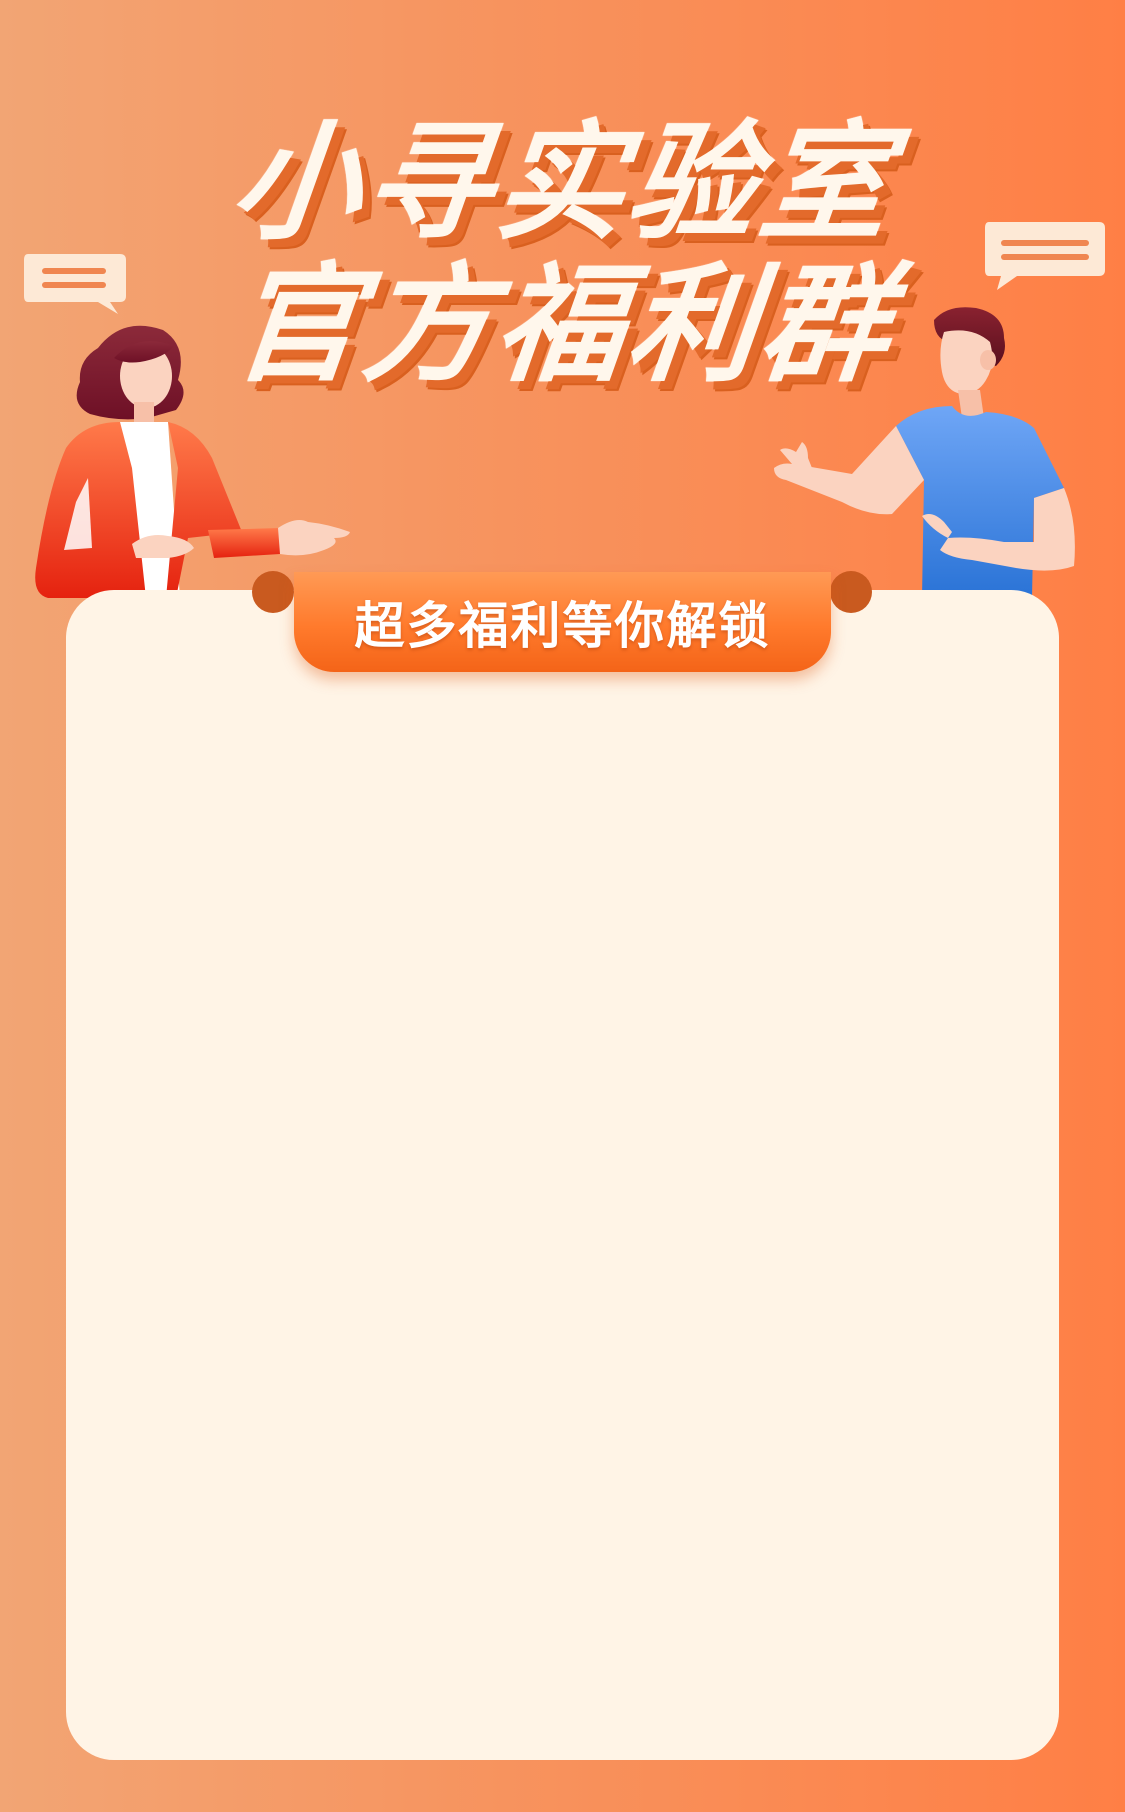  I want to click on tab-fold-left, so click(273, 592).